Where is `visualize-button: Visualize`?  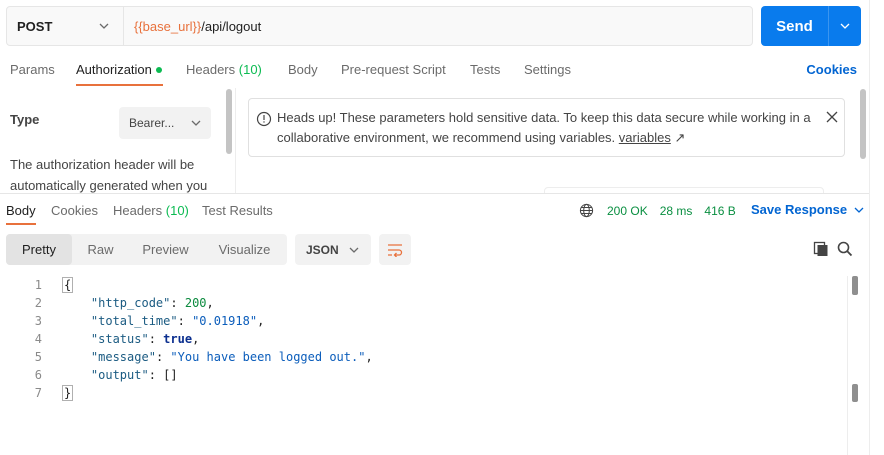 visualize-button: Visualize is located at coordinates (244, 249).